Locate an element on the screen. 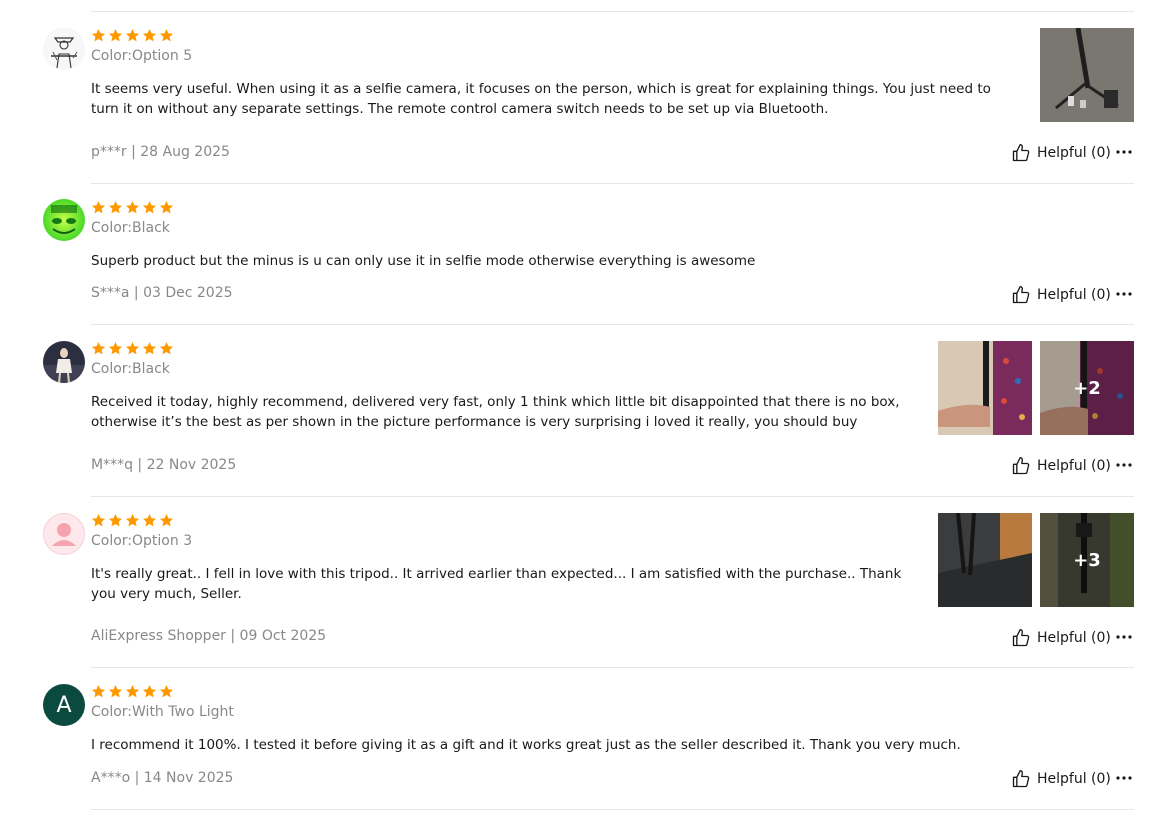 Image resolution: width=1171 pixels, height=814 pixels. review-author-date: p***r | 28 Aug 2025 is located at coordinates (160, 152).